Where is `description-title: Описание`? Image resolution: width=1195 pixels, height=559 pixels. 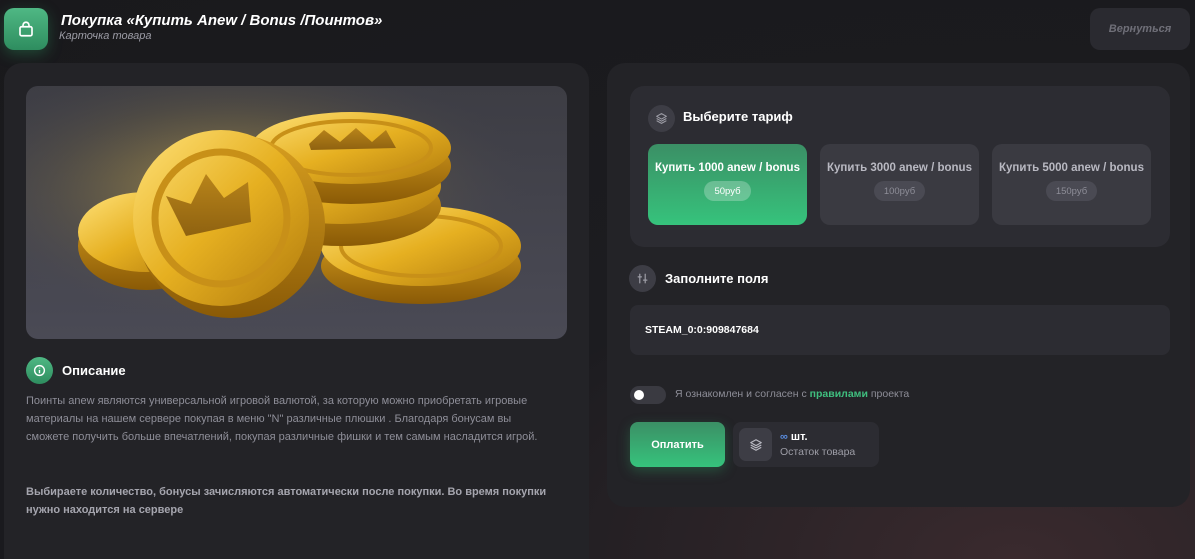 description-title: Описание is located at coordinates (94, 370).